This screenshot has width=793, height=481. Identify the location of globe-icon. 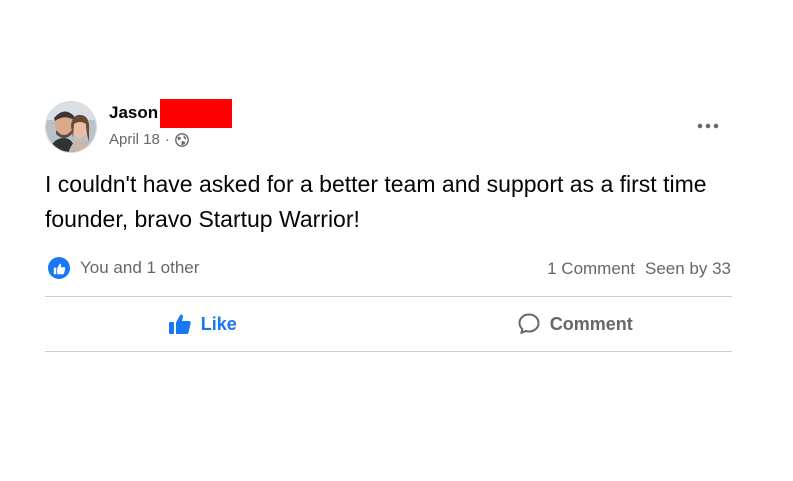
(181, 139).